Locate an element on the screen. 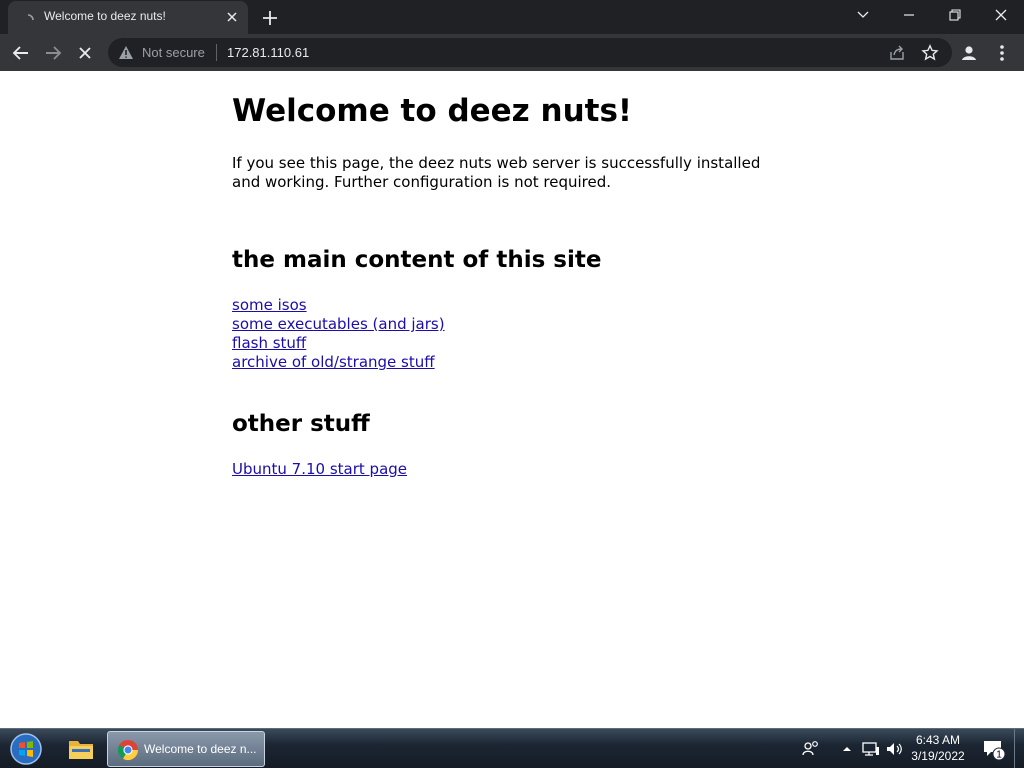 This screenshot has height=768, width=1024. tab-search-button is located at coordinates (863, 15).